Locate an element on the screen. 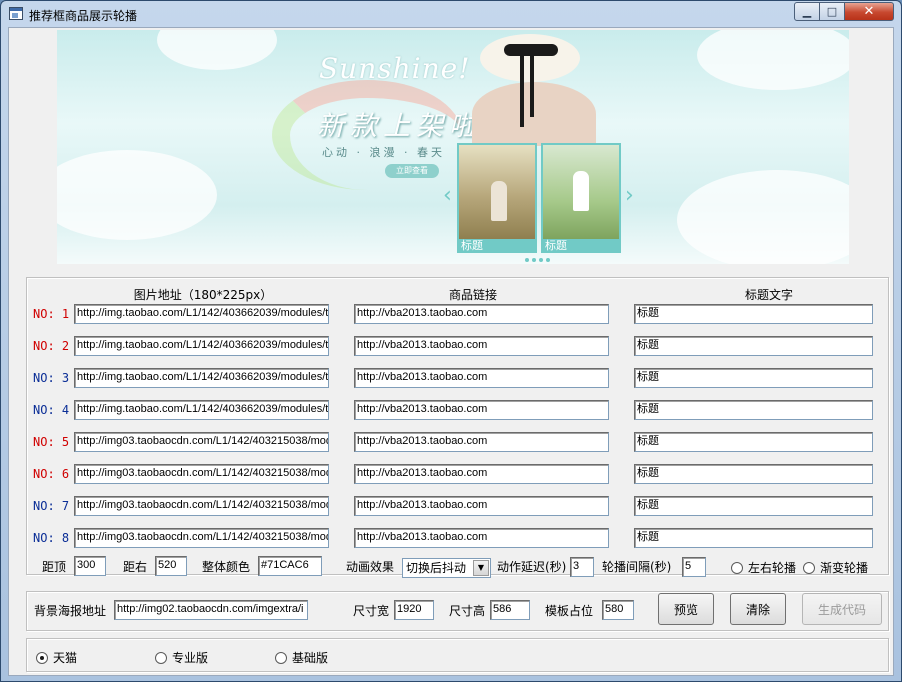 The image size is (902, 682). carousel-prev-icon: ‹ is located at coordinates (447, 196).